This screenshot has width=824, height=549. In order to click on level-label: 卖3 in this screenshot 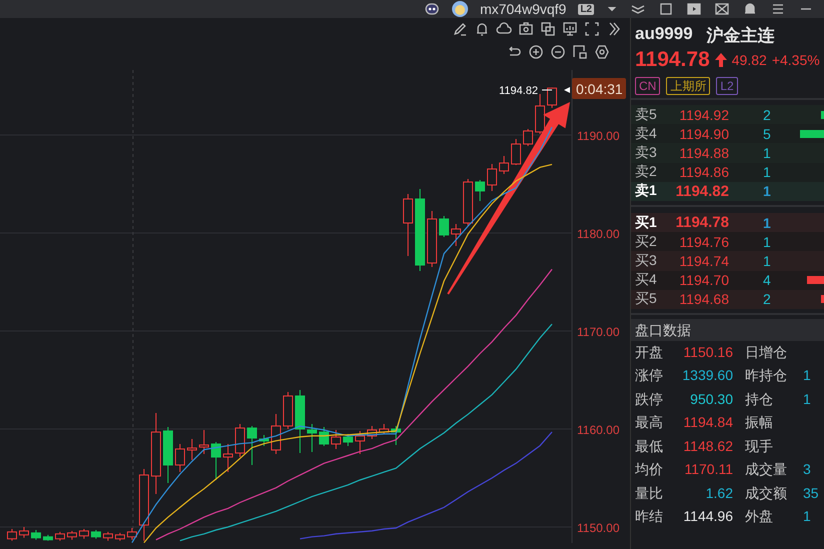, I will do `click(646, 153)`.